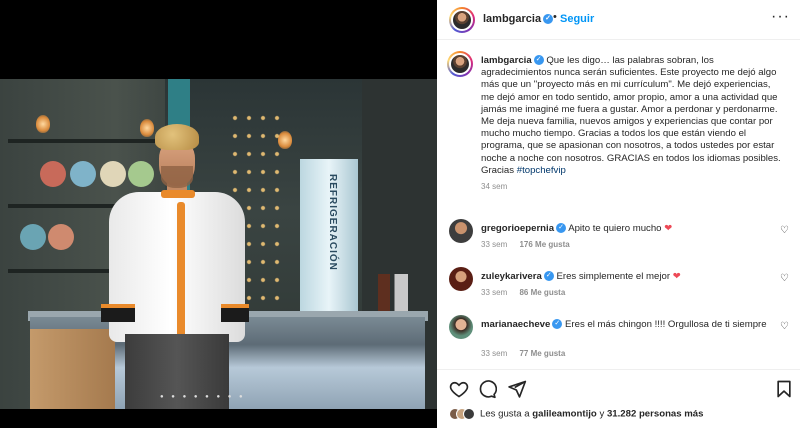 This screenshot has height=428, width=800. I want to click on comment-icon, so click(487, 389).